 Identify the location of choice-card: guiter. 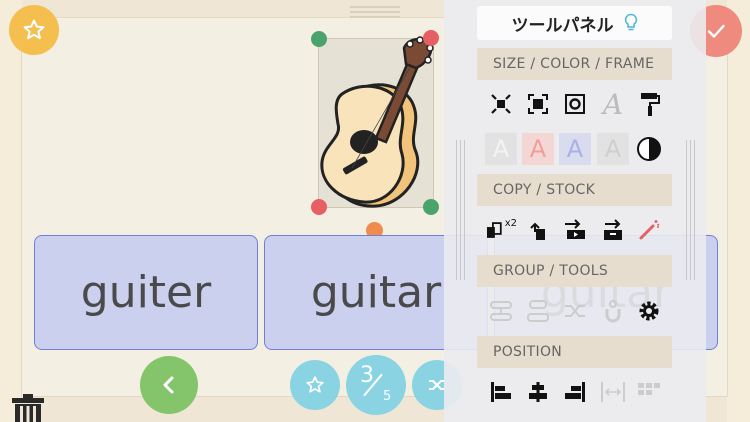
(146, 292).